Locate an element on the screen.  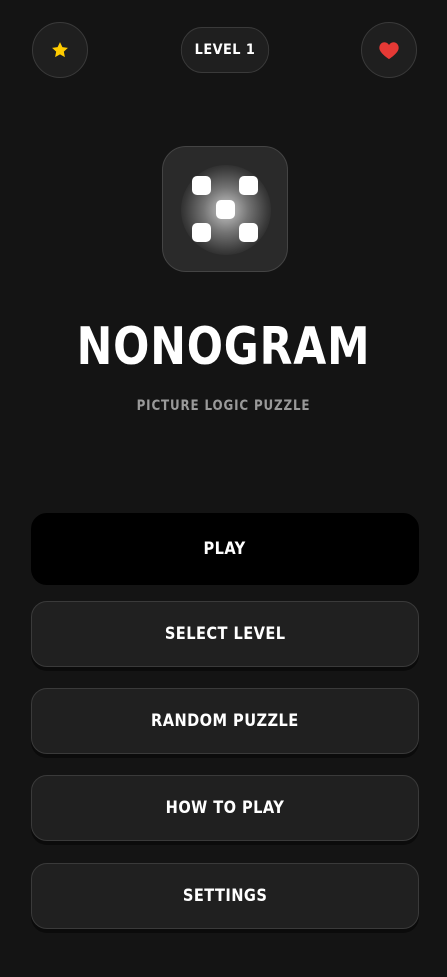
level-indicator: LEVEL 1 is located at coordinates (225, 50).